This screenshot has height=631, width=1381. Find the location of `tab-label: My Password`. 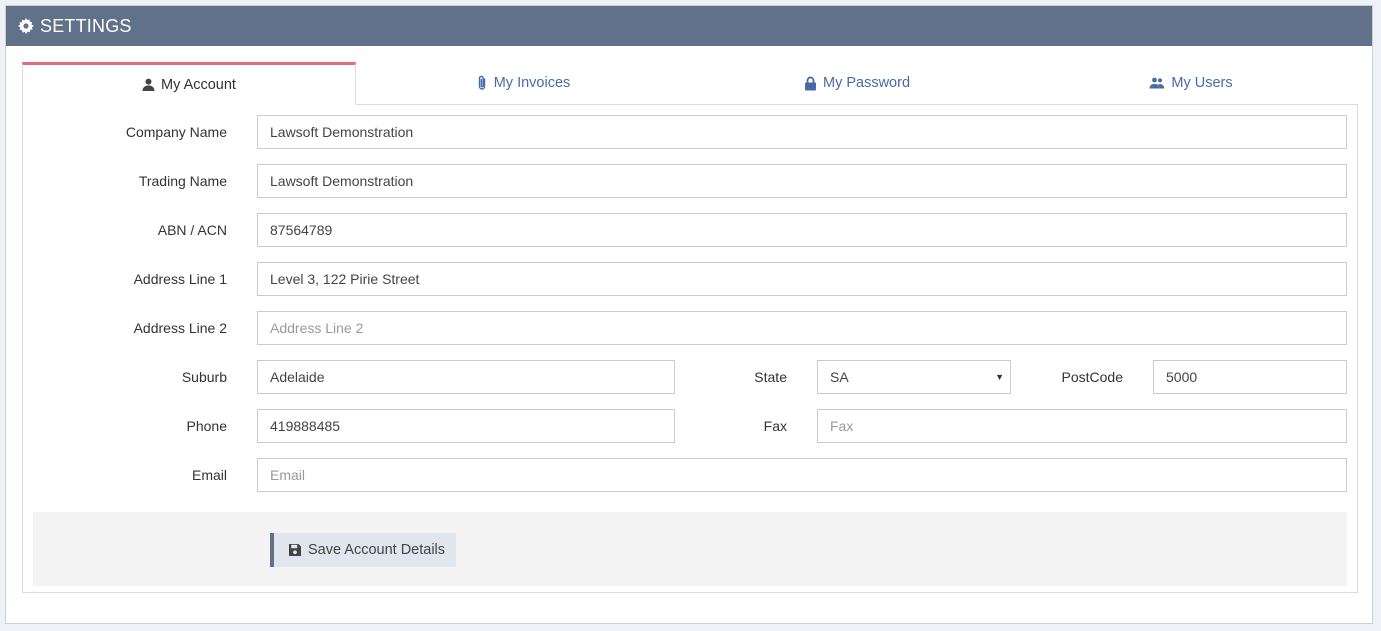

tab-label: My Password is located at coordinates (866, 83).